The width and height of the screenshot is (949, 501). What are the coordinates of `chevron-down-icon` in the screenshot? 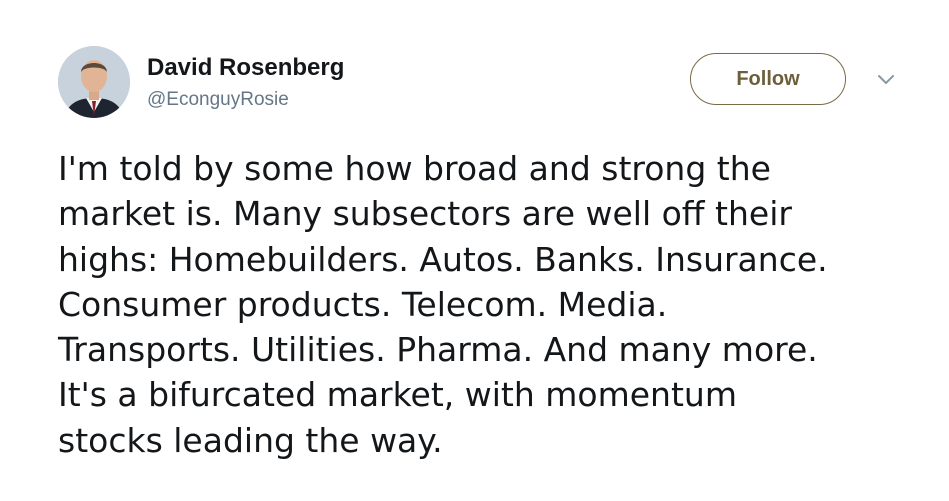 It's located at (886, 79).